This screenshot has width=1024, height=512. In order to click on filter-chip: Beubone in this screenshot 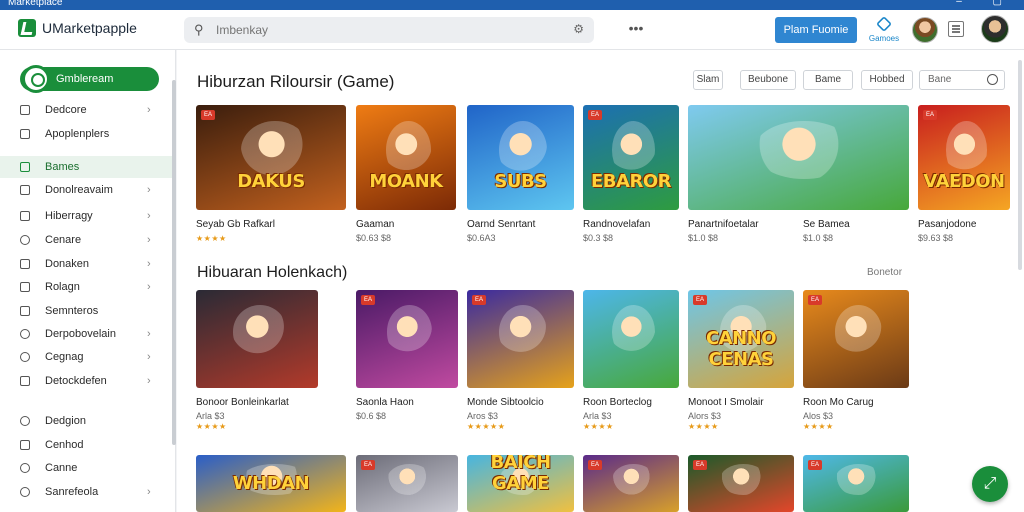, I will do `click(768, 80)`.